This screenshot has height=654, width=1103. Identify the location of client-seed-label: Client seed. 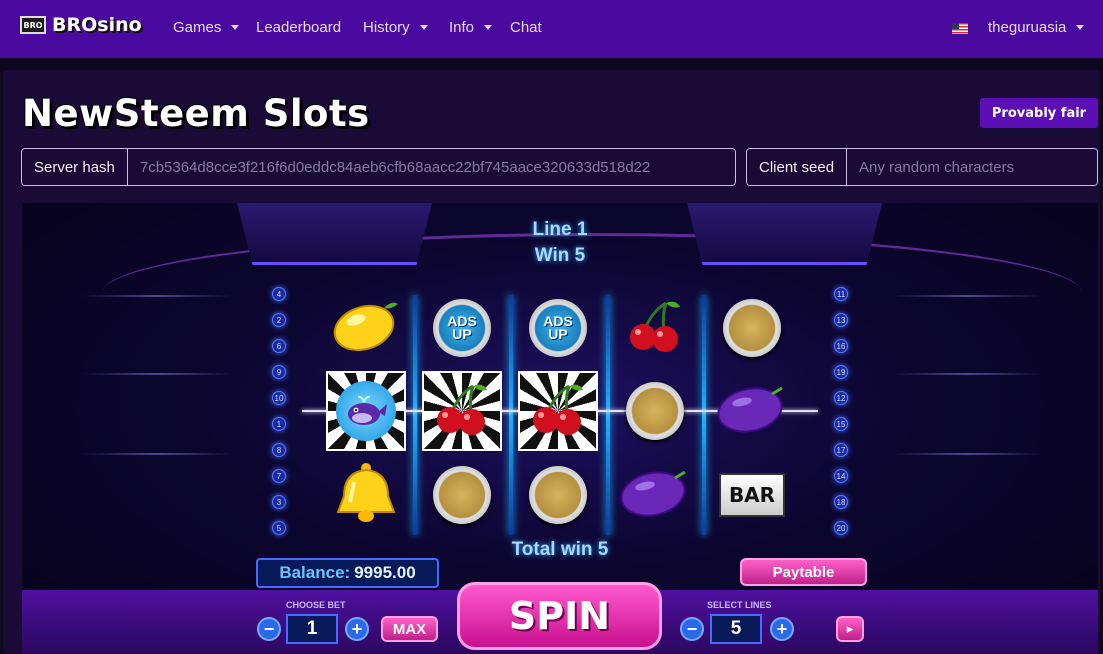
(797, 167).